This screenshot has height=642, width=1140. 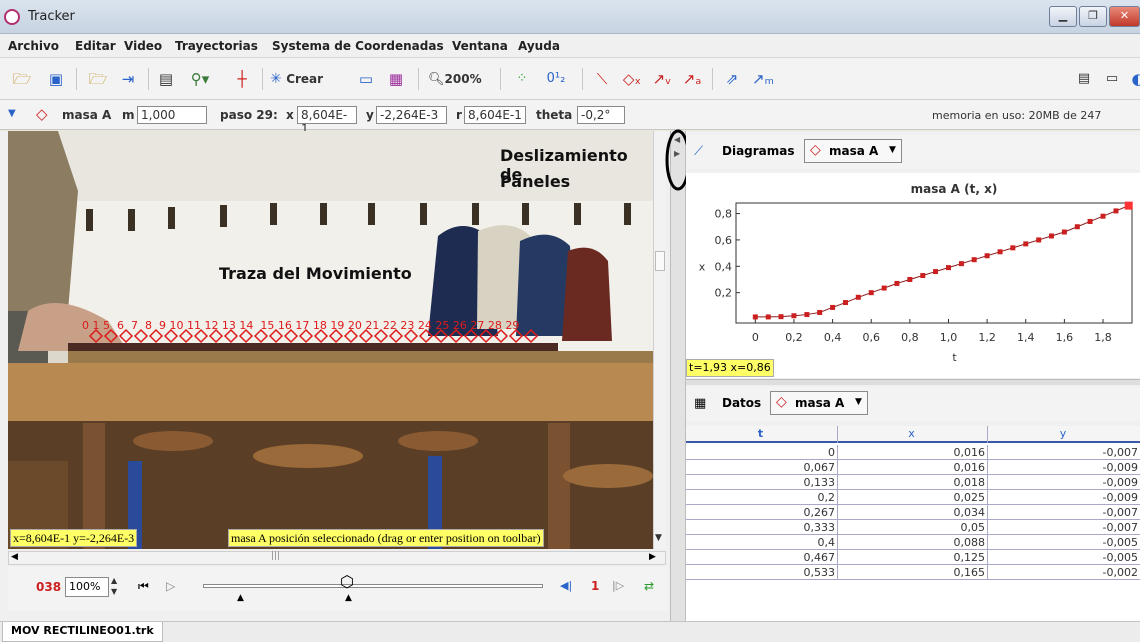 I want to click on time-slider, so click(x=373, y=586).